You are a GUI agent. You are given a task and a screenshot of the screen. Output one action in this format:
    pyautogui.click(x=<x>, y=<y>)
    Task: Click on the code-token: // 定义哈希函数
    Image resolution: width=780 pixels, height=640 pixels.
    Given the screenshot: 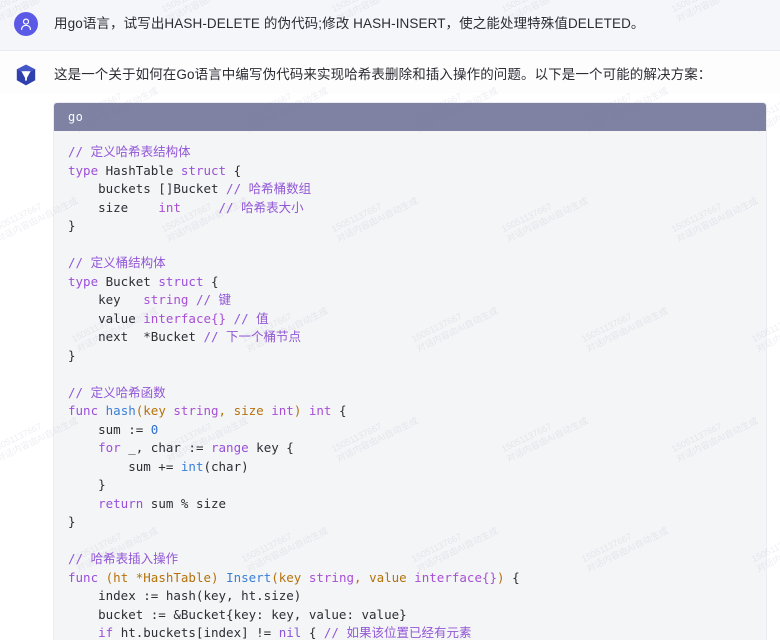 What is the action you would take?
    pyautogui.click(x=117, y=392)
    